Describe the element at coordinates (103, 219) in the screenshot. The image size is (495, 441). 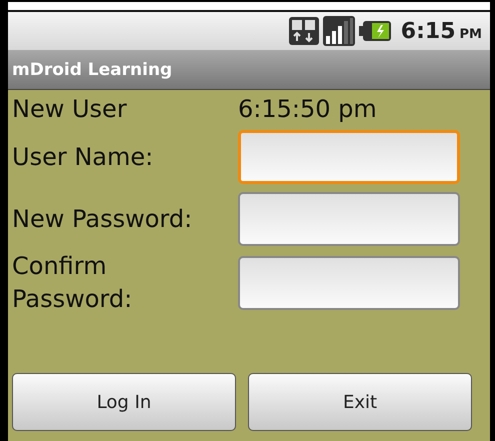
I see `field-label: New Password:` at that location.